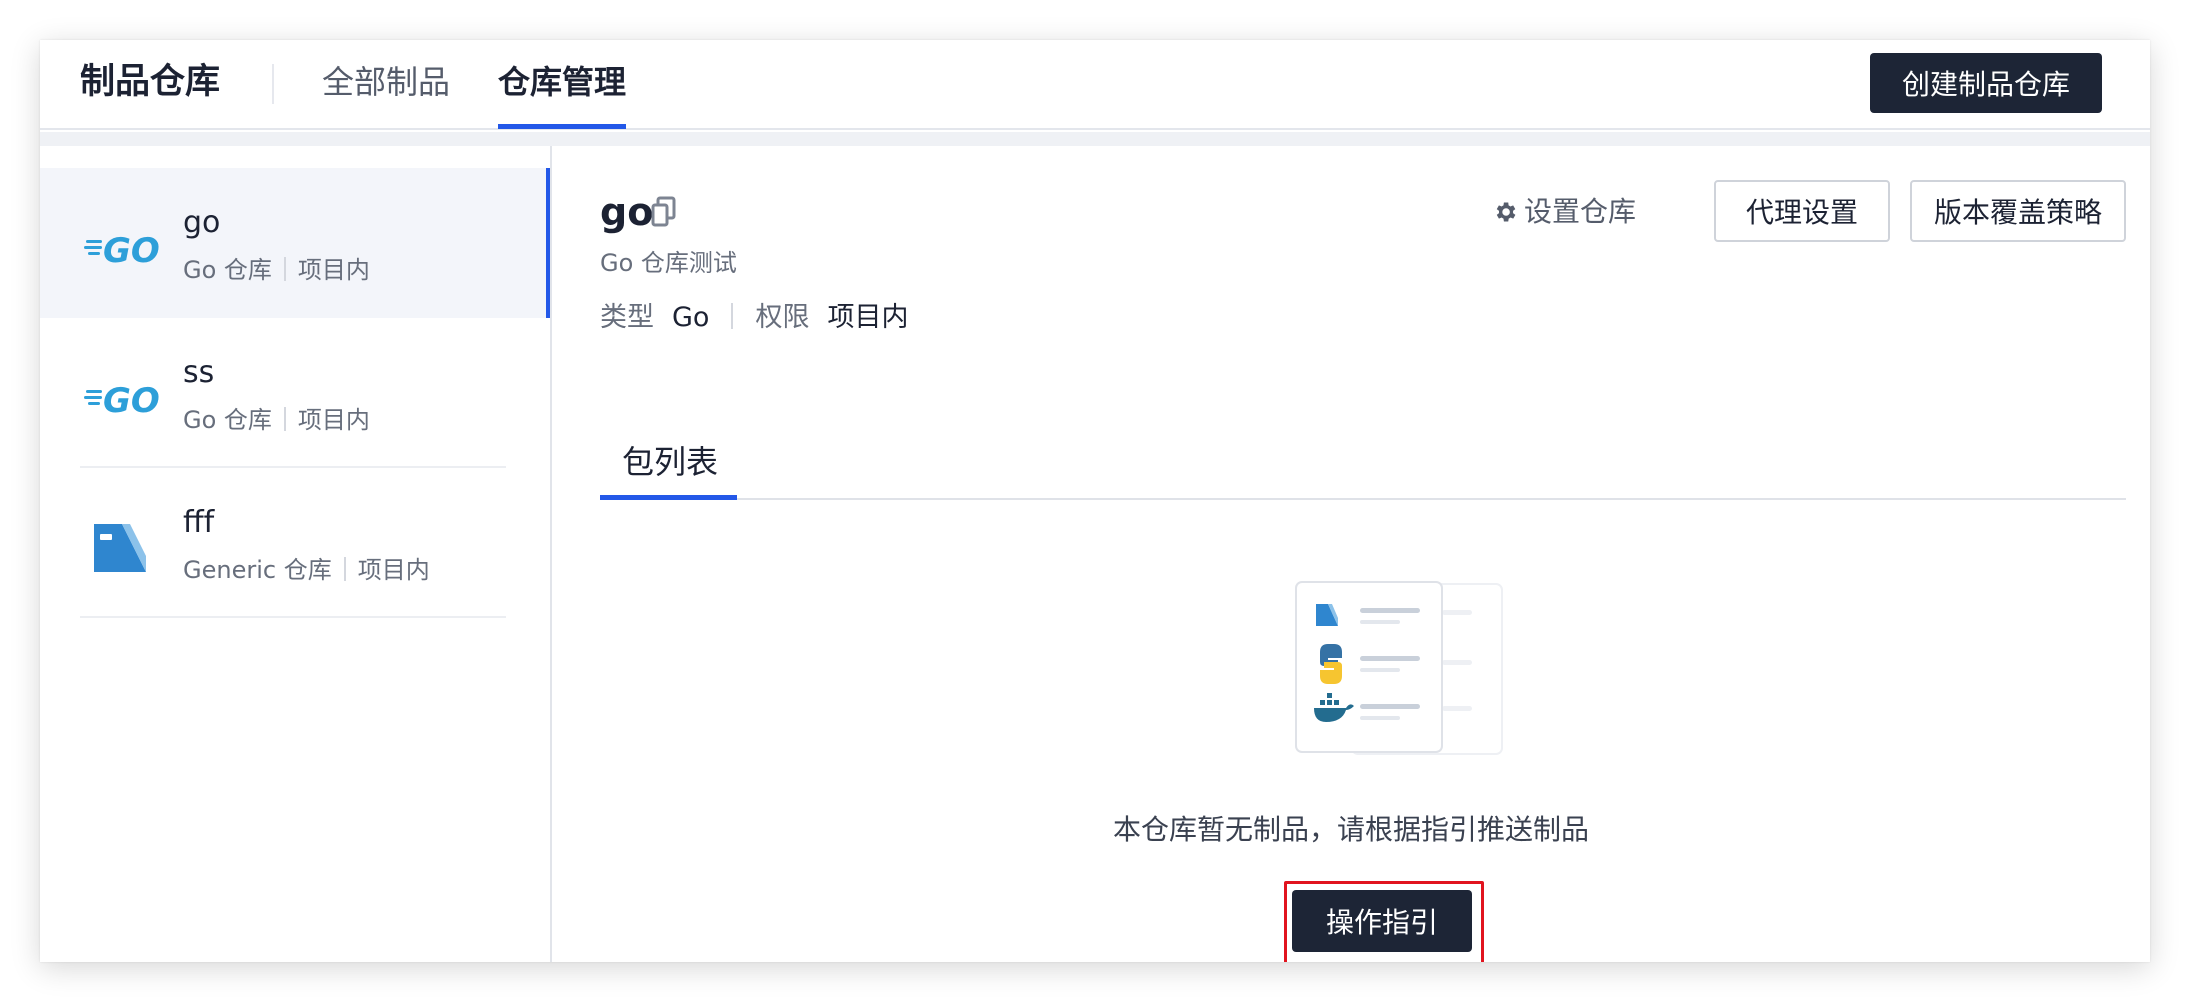  I want to click on empty-state-illustration, so click(1399, 668).